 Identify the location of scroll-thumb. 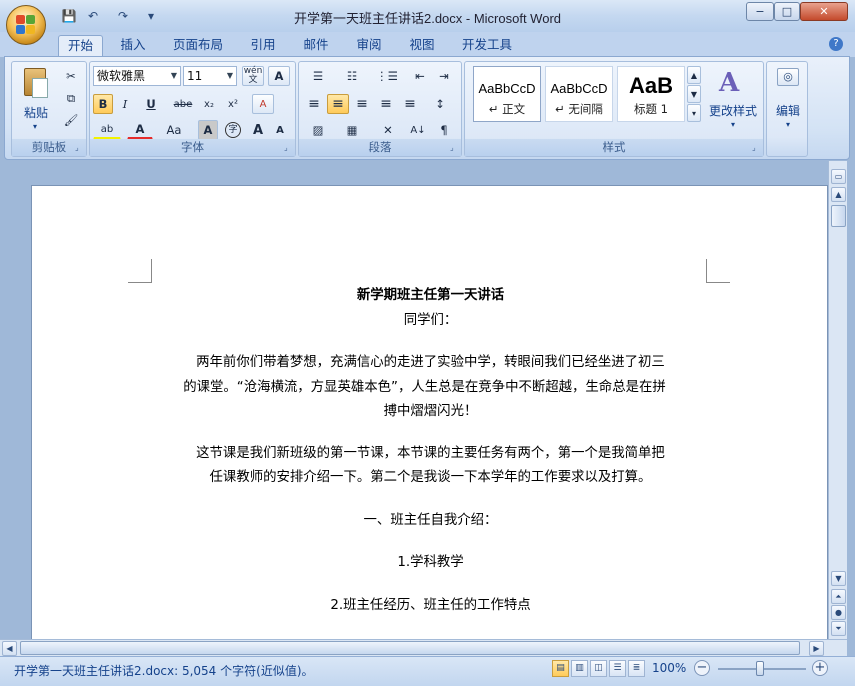
(838, 216).